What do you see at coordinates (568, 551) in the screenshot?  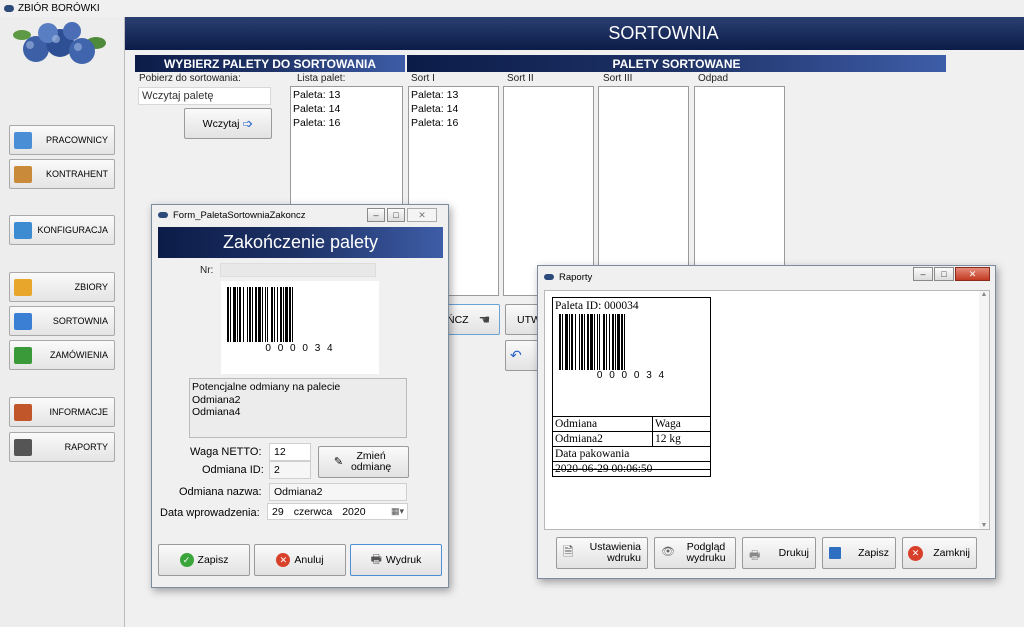 I see `settings-page-icon: 🗎` at bounding box center [568, 551].